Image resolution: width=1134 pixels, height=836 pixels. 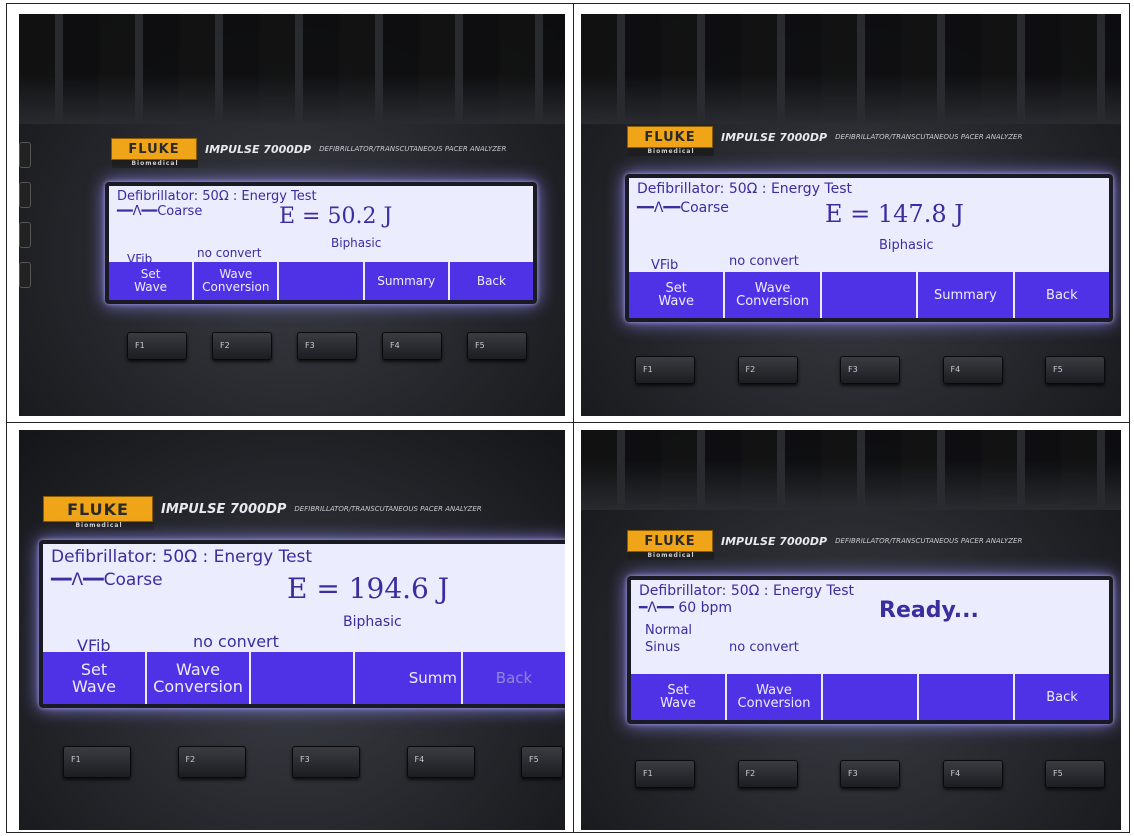 I want to click on side-buttons, so click(x=25, y=222).